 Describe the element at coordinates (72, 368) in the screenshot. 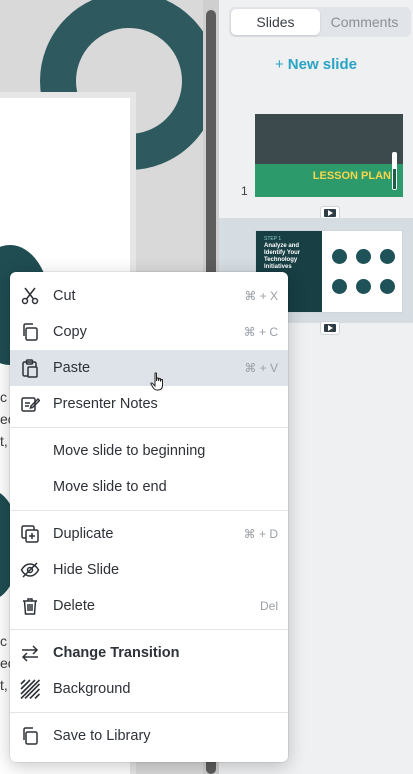

I see `menu-item-label: Paste` at that location.